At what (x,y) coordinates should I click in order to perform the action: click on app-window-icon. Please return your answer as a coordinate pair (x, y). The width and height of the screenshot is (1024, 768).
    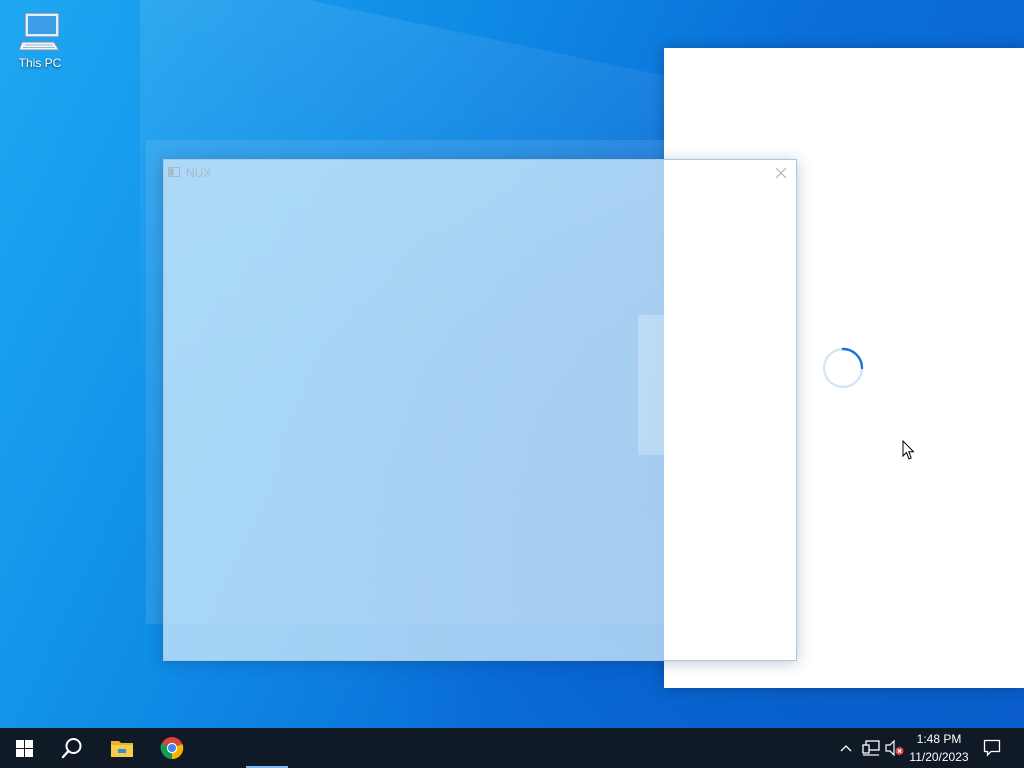
    Looking at the image, I should click on (174, 172).